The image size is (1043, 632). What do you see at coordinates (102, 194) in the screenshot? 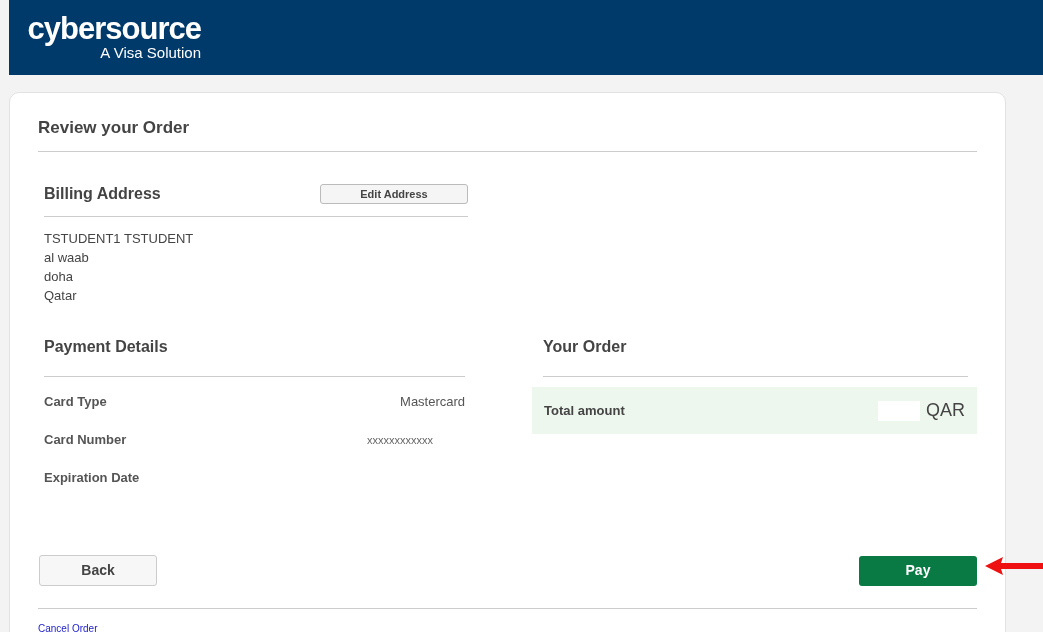
I see `section-heading: Billing Address` at bounding box center [102, 194].